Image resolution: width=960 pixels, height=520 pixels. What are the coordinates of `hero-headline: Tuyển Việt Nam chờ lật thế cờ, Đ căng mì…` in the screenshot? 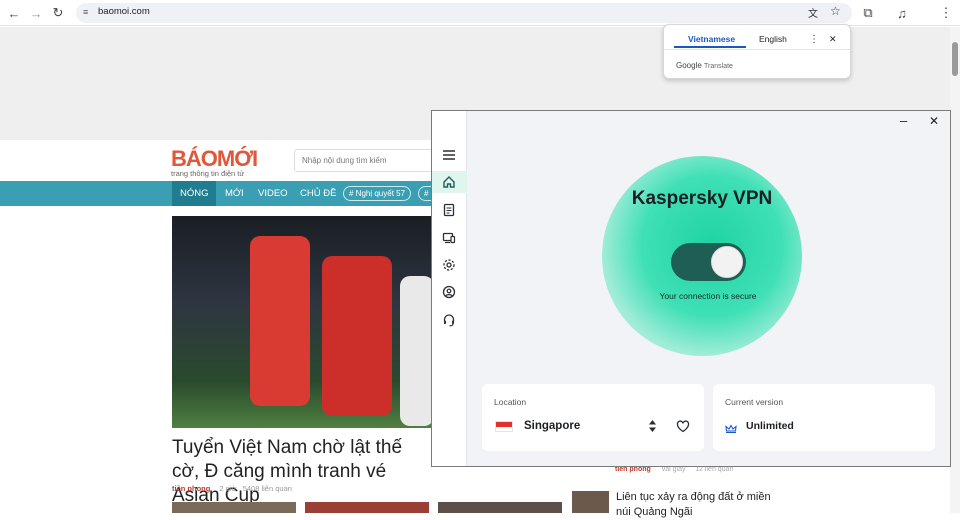 It's located at (302, 472).